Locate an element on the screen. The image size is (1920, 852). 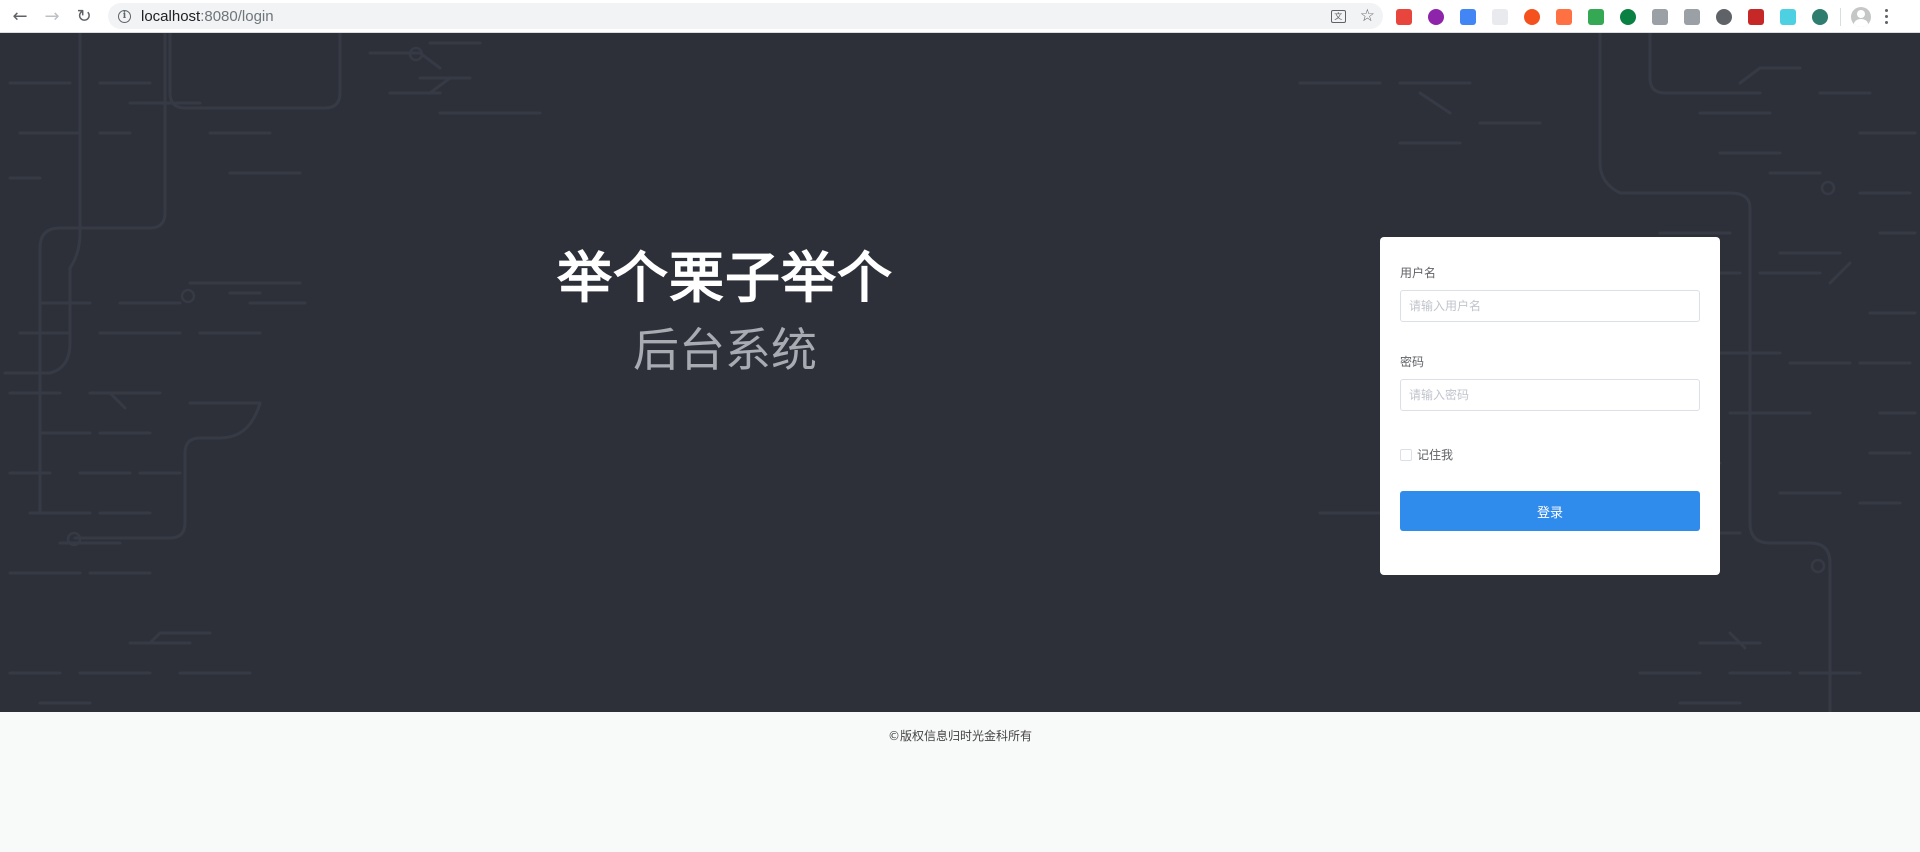
back-arrow-icon: ← is located at coordinates (20, 16).